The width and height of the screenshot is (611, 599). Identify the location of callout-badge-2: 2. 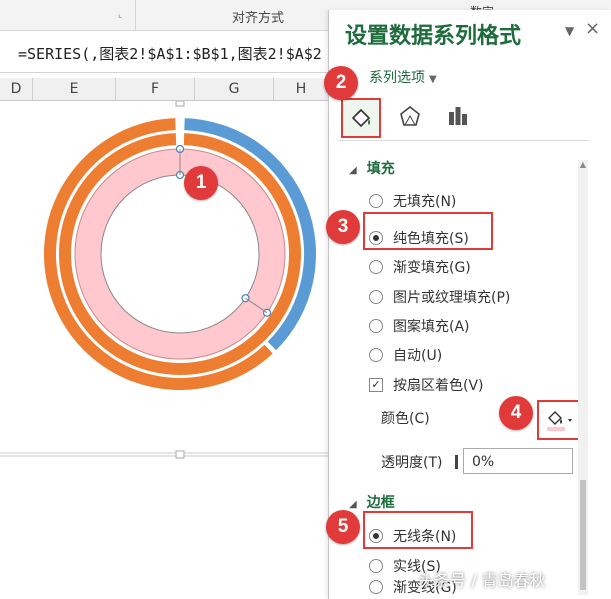
(341, 83).